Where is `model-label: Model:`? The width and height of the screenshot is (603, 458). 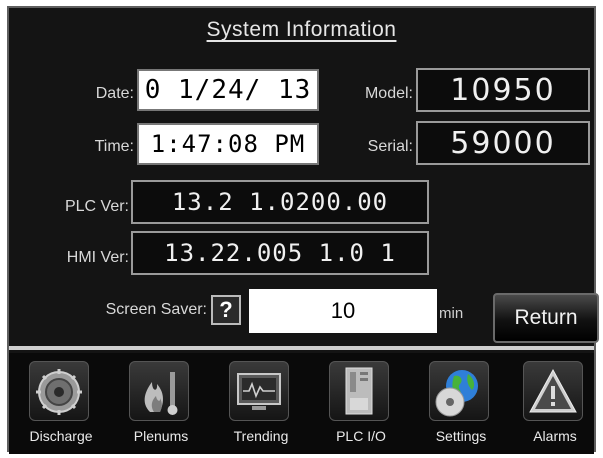 model-label: Model: is located at coordinates (388, 93).